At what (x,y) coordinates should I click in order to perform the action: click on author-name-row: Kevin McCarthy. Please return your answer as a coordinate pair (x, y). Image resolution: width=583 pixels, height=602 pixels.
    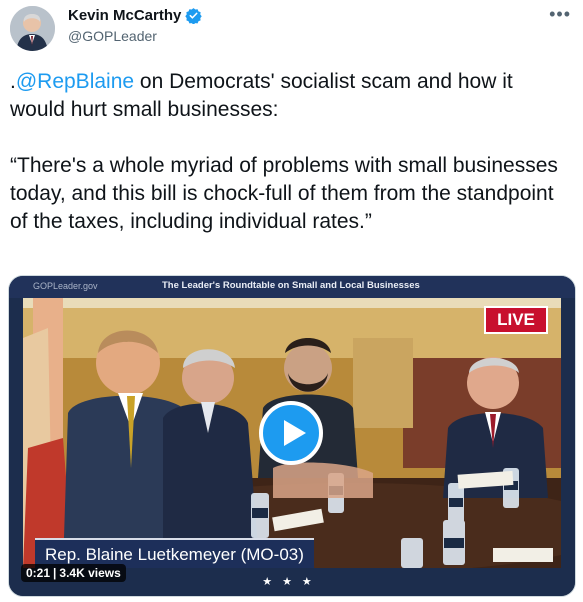
    Looking at the image, I should click on (135, 15).